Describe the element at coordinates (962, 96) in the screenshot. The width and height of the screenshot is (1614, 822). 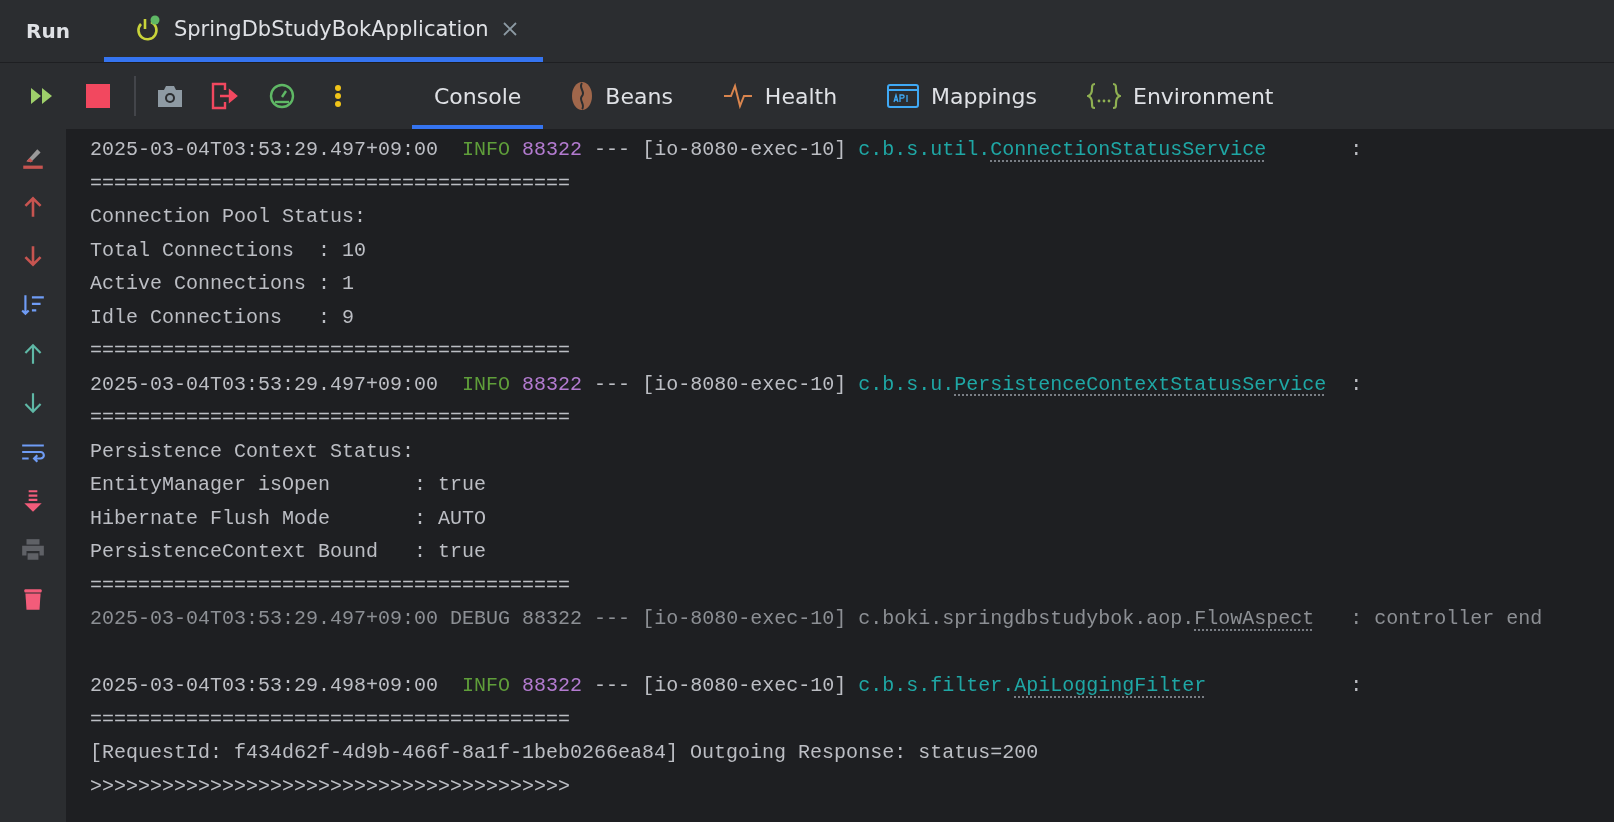
I see `view-tab: Mappings` at that location.